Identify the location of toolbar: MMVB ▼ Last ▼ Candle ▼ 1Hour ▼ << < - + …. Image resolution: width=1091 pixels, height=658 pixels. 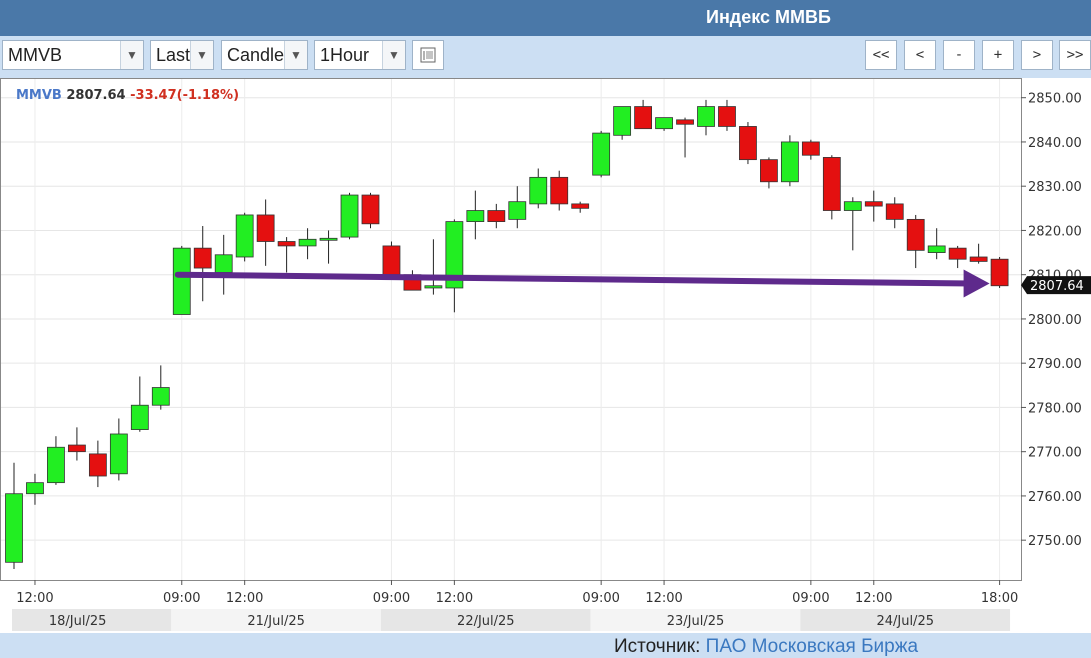
(545, 57).